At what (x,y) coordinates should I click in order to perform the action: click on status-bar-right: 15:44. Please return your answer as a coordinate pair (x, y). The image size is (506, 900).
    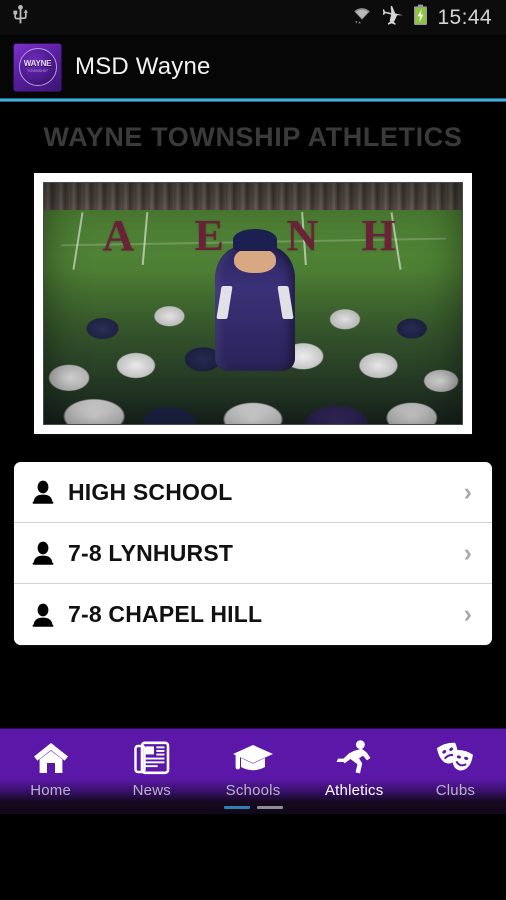
    Looking at the image, I should click on (421, 17).